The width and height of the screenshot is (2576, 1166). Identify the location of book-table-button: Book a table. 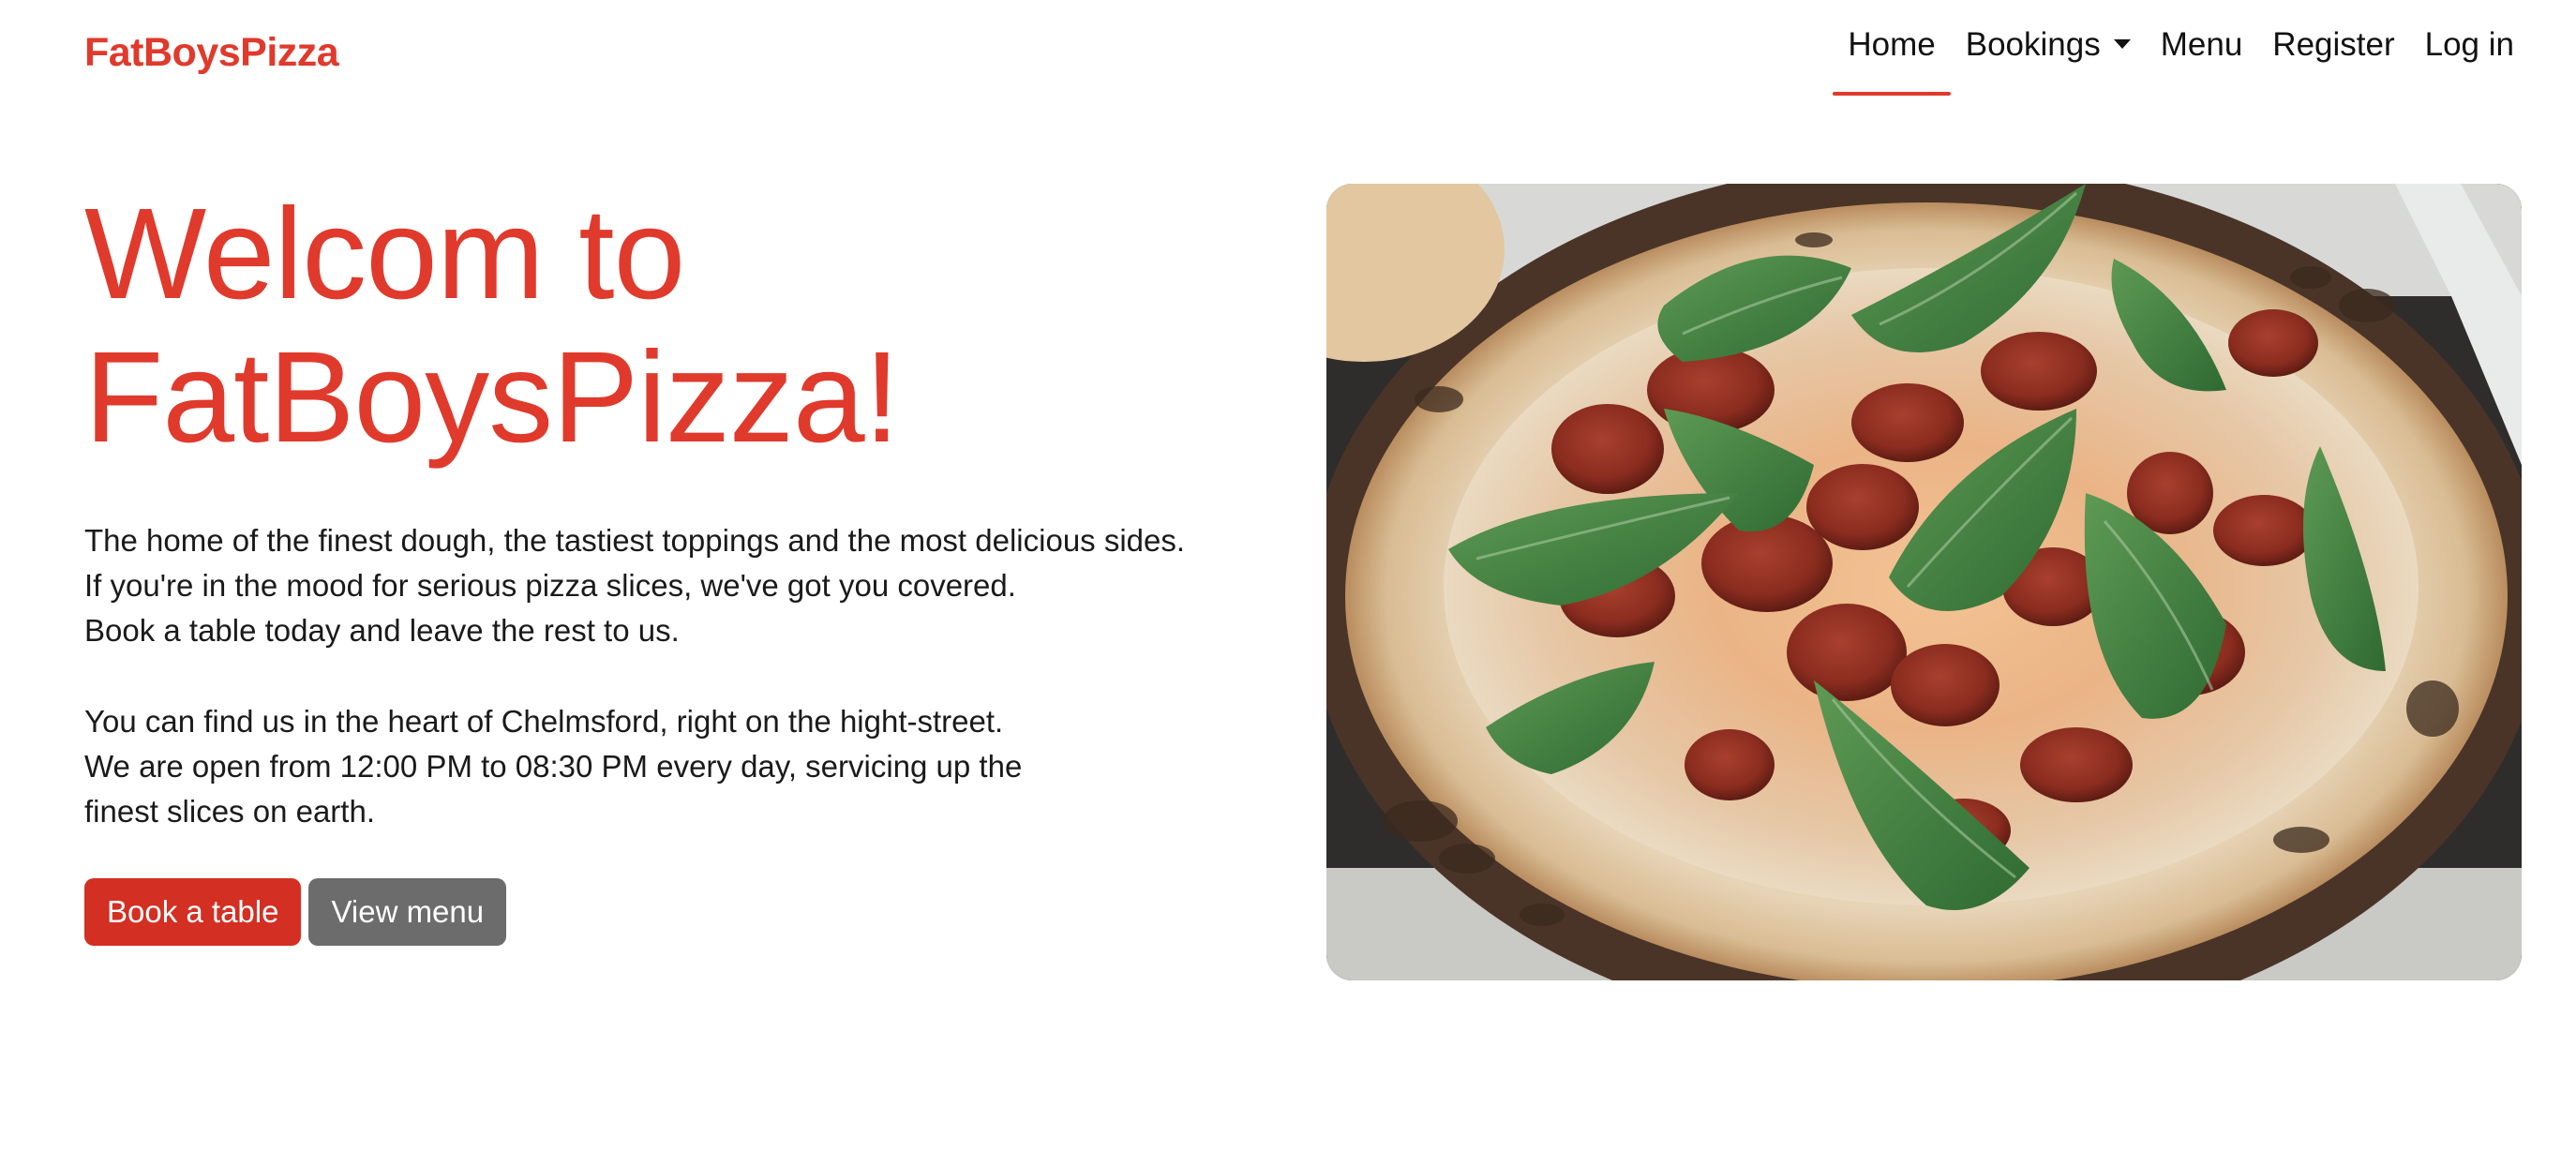
(193, 912).